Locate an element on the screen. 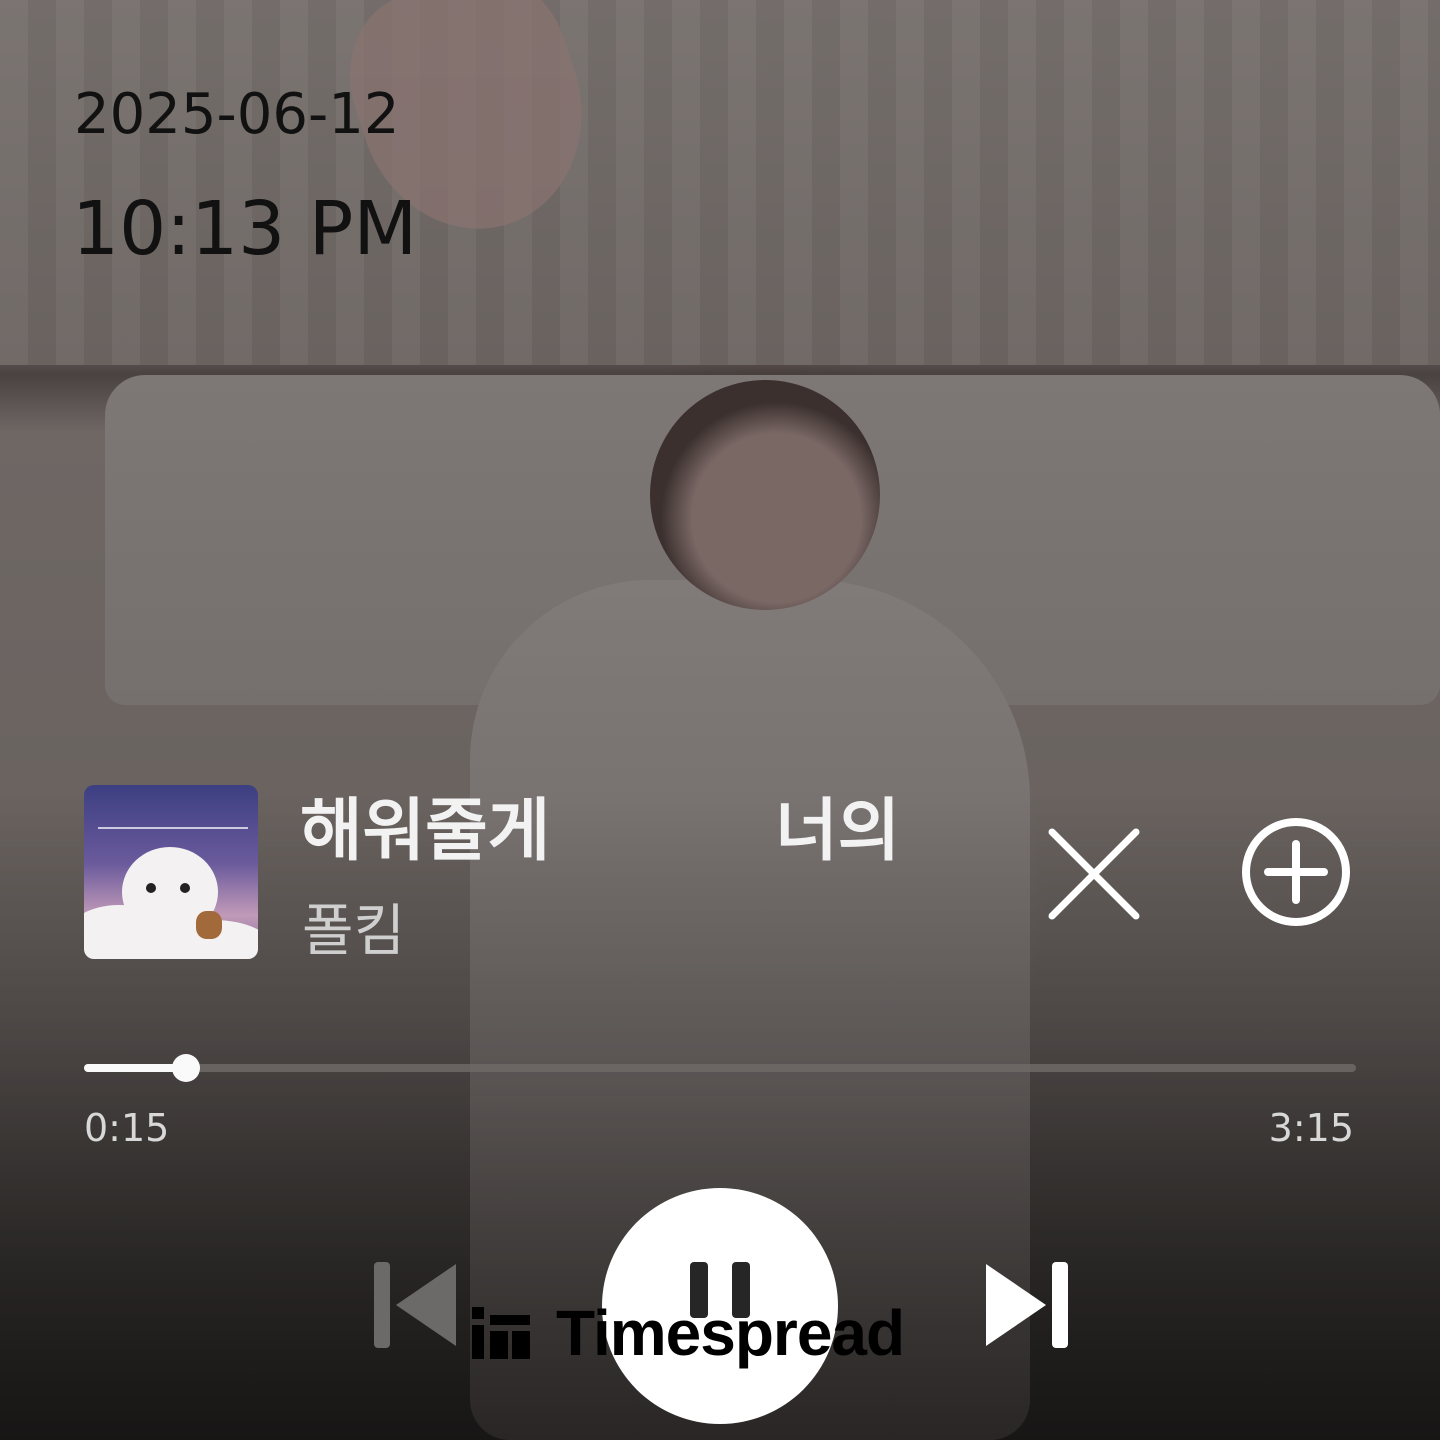 The image size is (1440, 1440). artist-name: 폴킴 is located at coordinates (354, 931).